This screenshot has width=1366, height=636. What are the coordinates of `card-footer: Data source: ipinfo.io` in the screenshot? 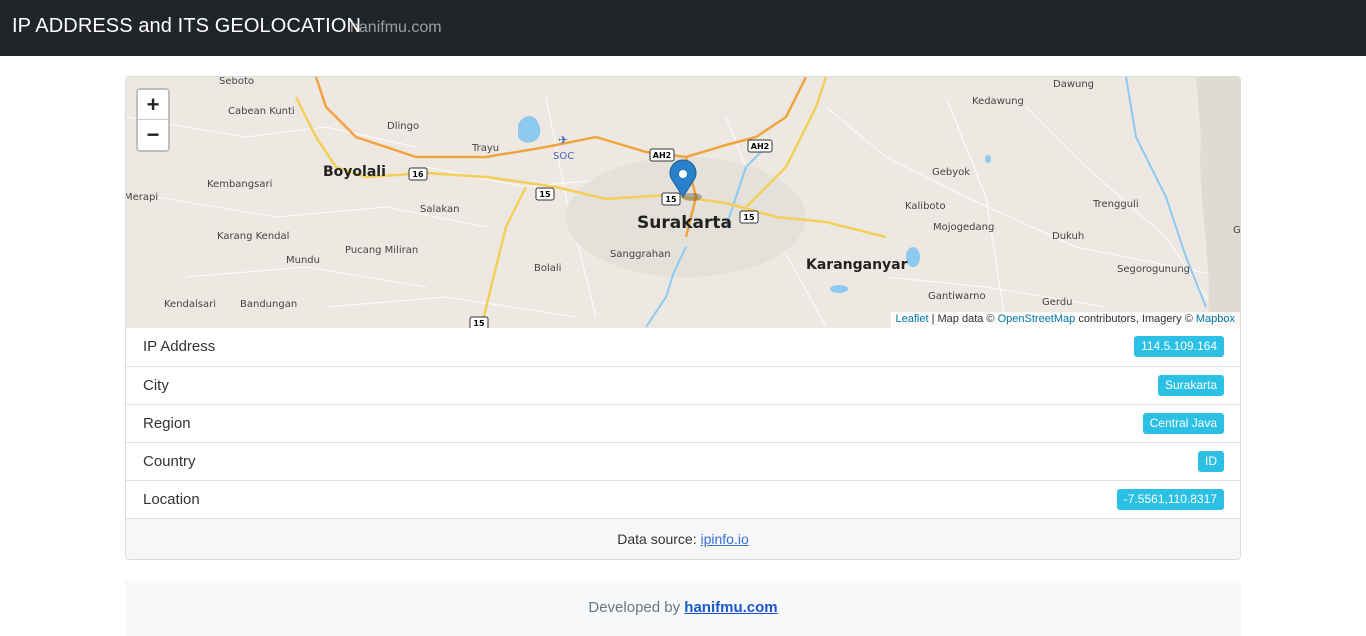 It's located at (683, 538).